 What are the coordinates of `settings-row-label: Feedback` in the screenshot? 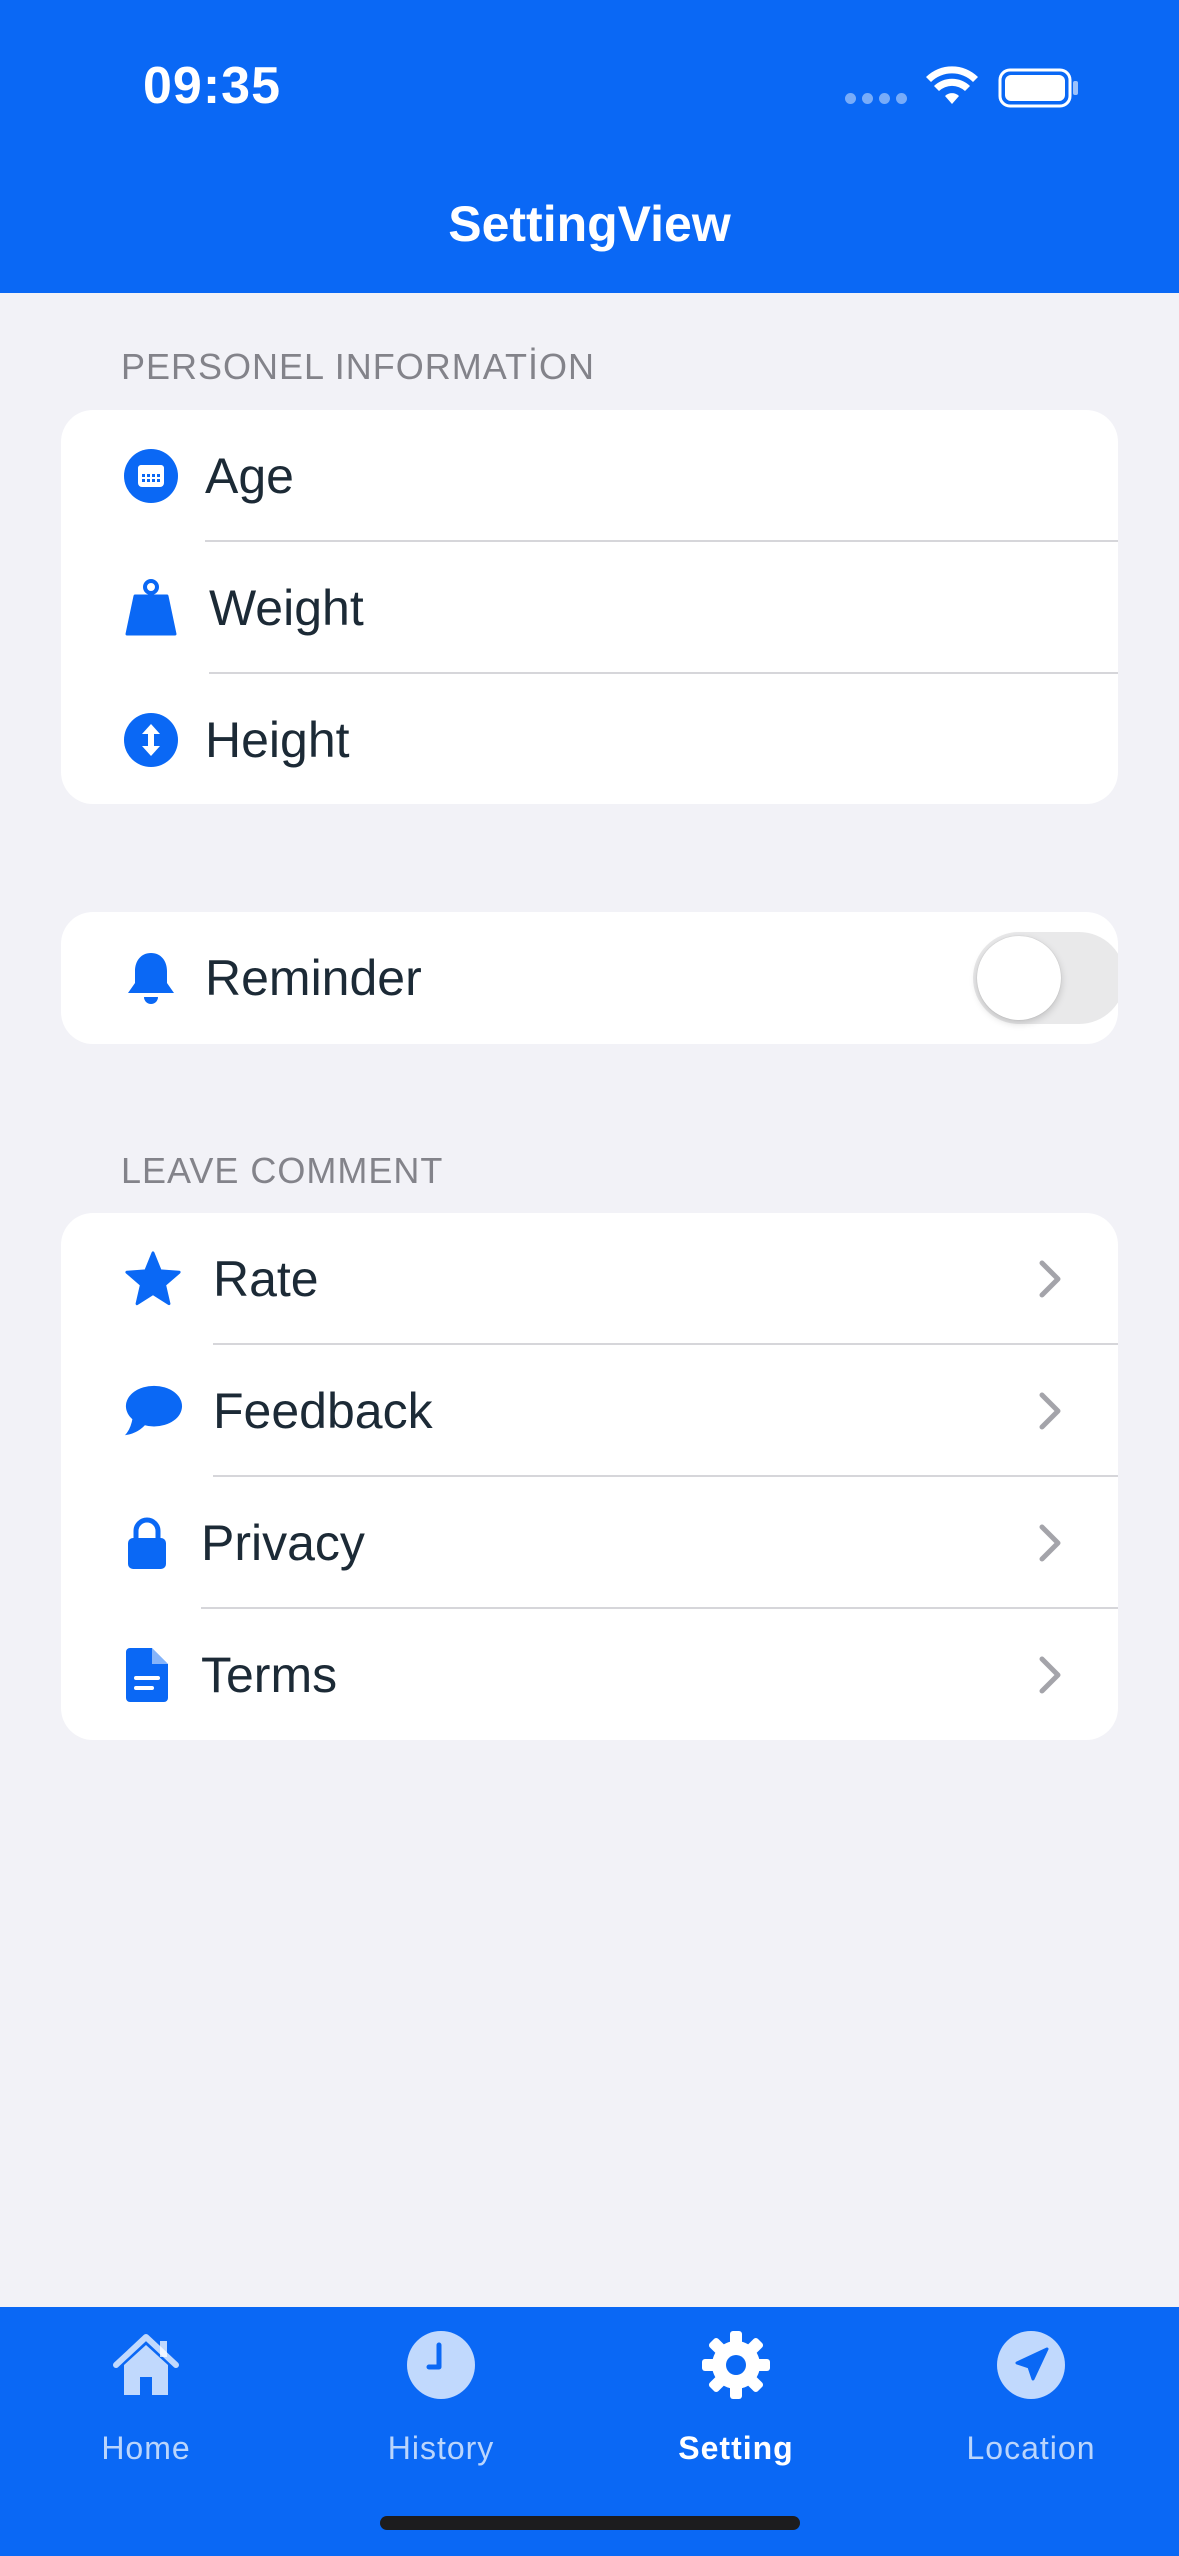 It's located at (323, 1411).